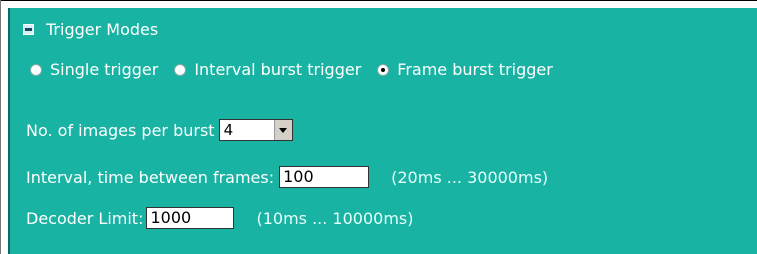  I want to click on radio-label-single-trigger: Single trigger, so click(104, 69).